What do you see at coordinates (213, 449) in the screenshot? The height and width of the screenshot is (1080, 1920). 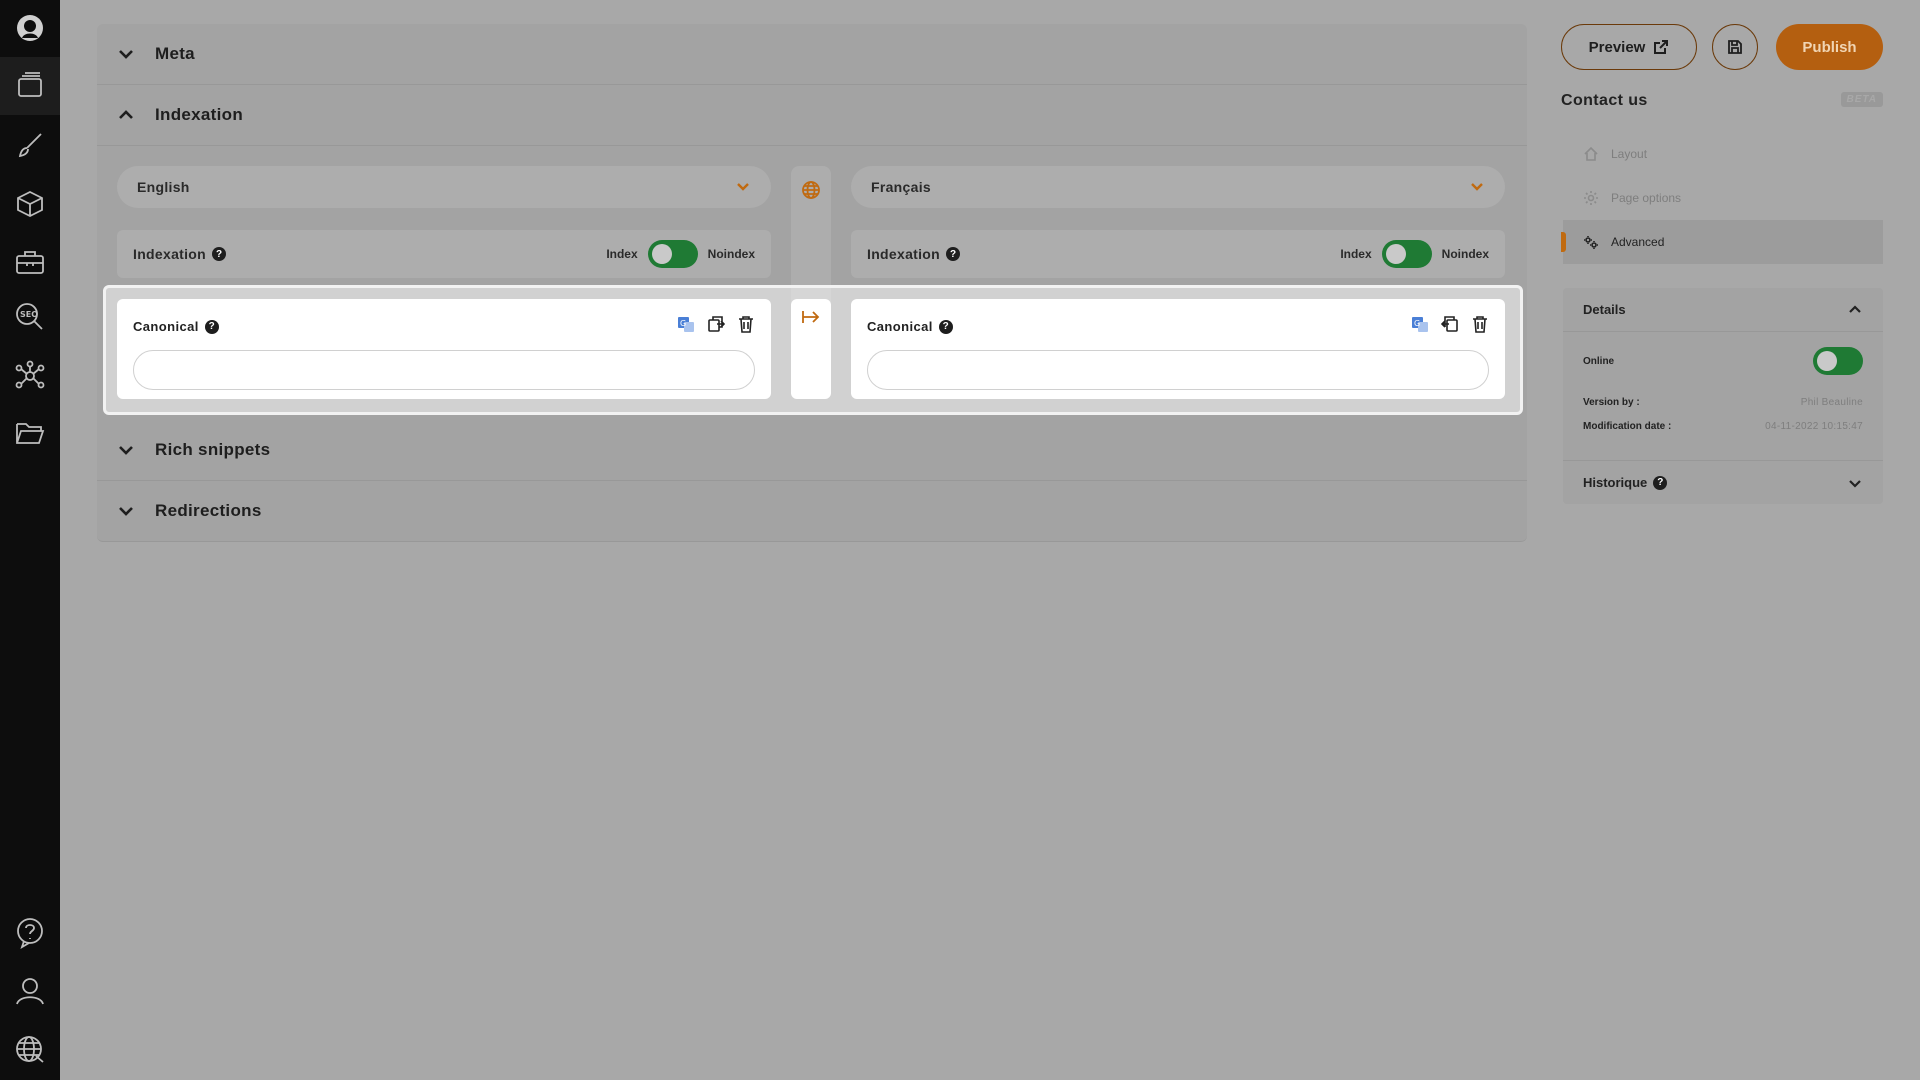 I see `section-rich-snippets-title: Rich snippets` at bounding box center [213, 449].